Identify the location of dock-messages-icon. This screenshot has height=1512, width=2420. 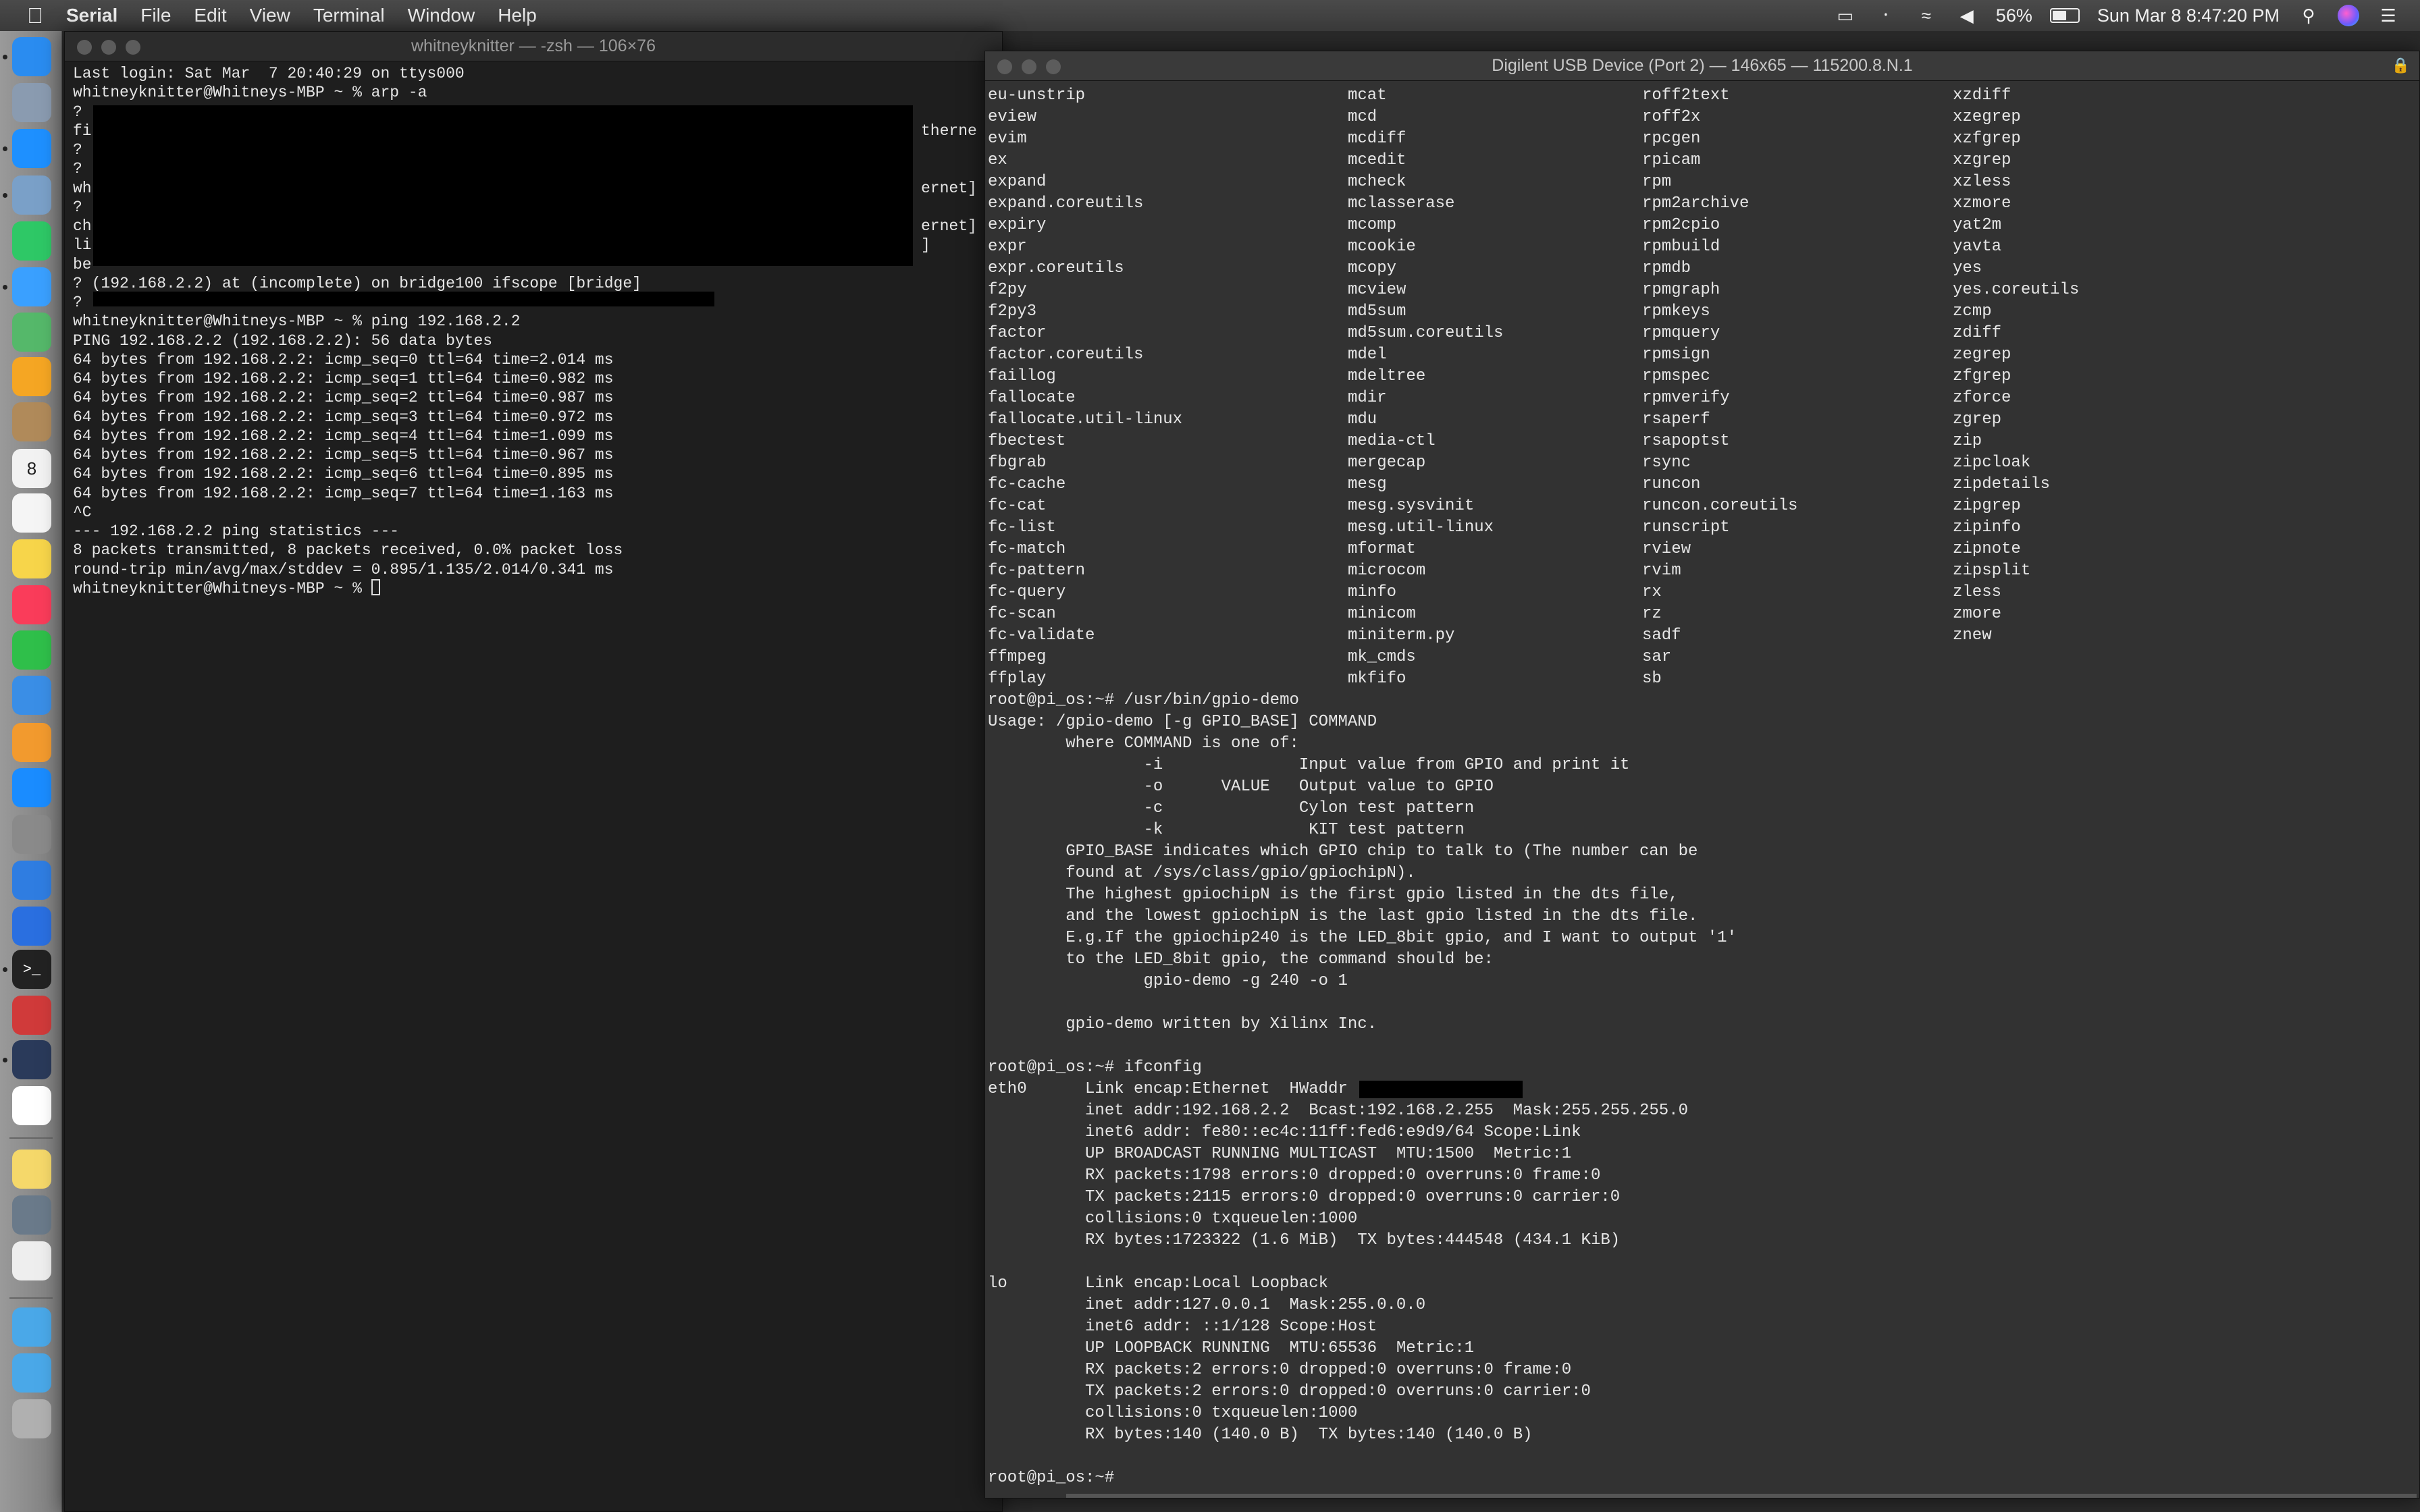
(31, 286).